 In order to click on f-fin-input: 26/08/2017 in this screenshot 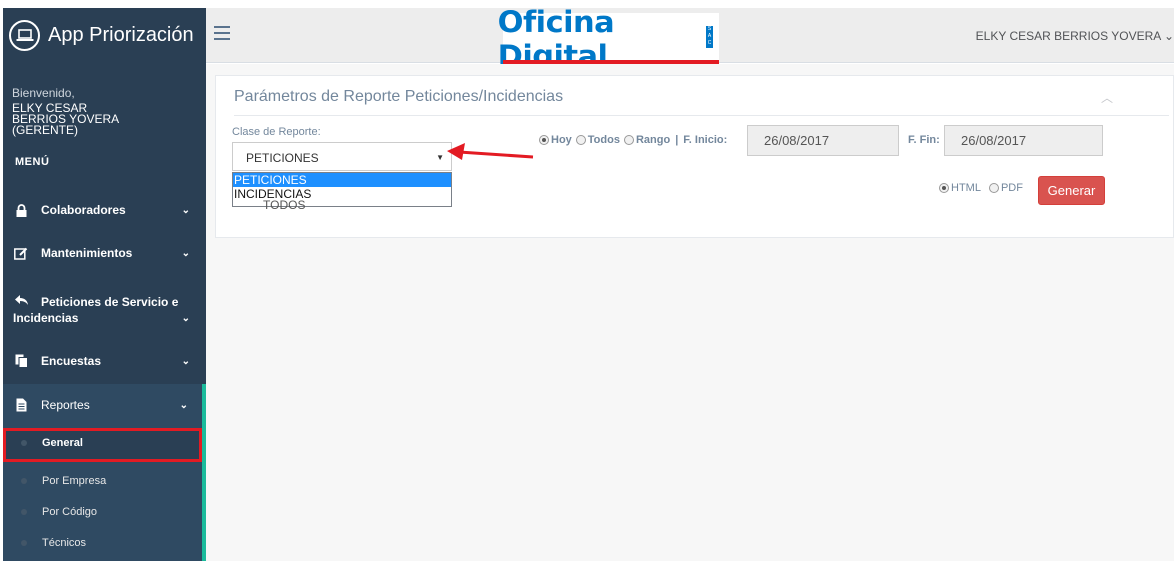, I will do `click(1023, 140)`.